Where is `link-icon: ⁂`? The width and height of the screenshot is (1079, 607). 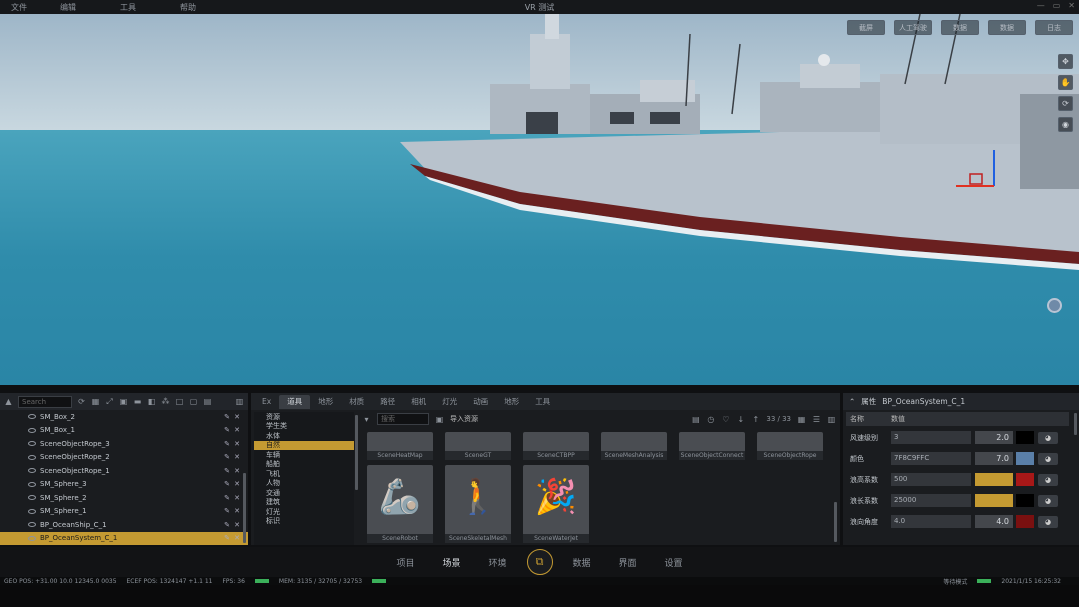 link-icon: ⁂ is located at coordinates (165, 401).